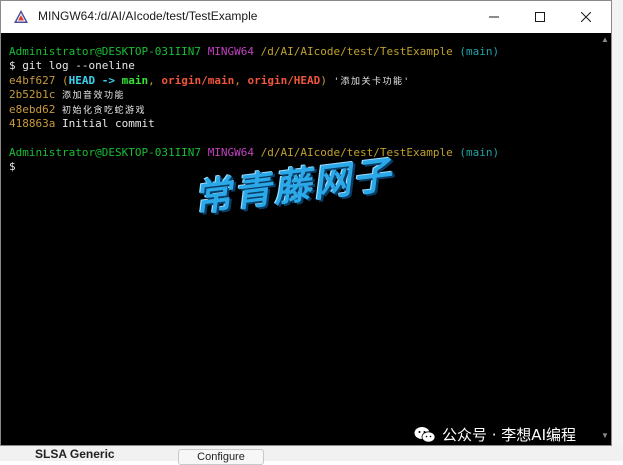  Describe the element at coordinates (135, 80) in the screenshot. I see `ref-main: main` at that location.